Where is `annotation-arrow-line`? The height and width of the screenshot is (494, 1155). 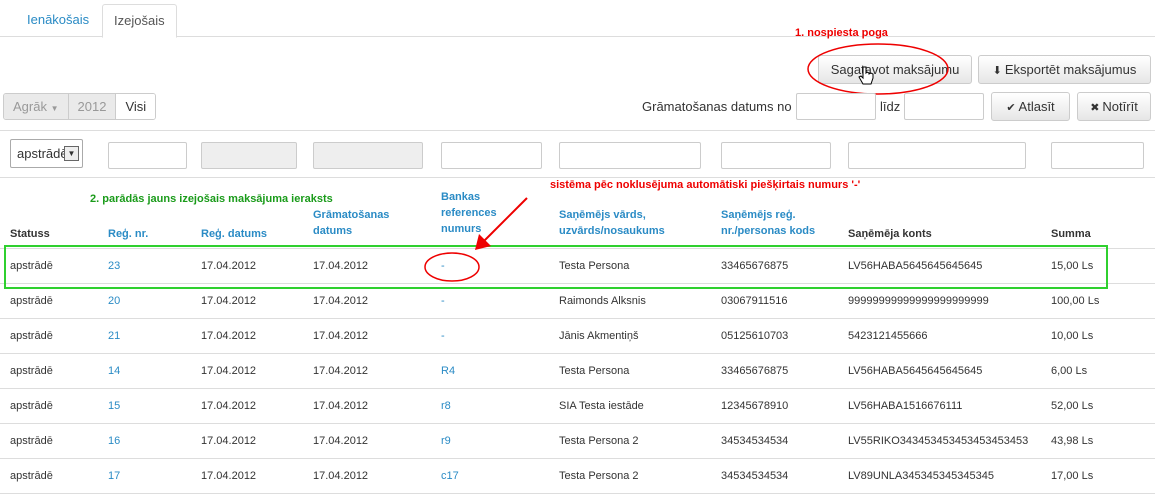 annotation-arrow-line is located at coordinates (505, 220).